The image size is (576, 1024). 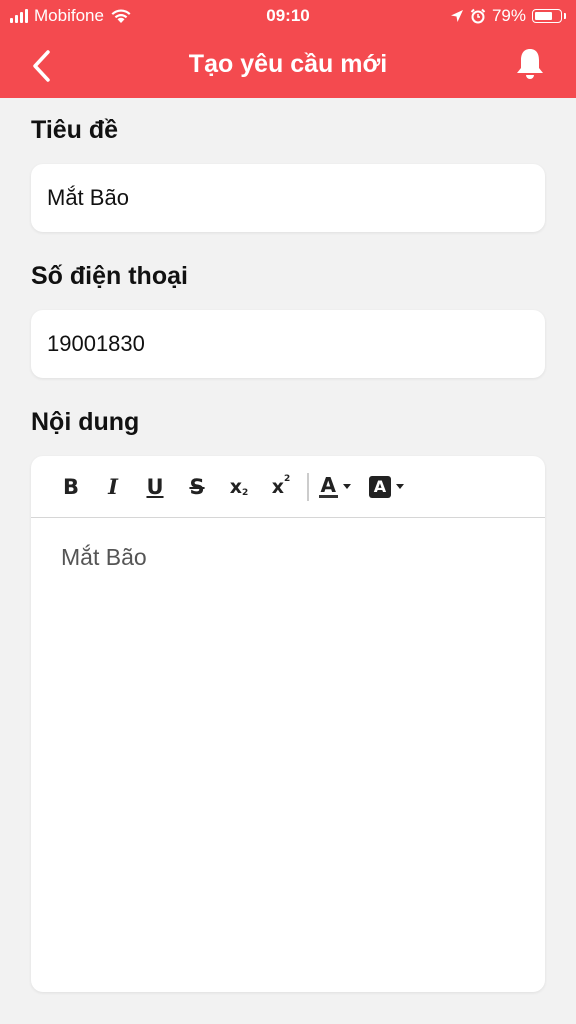 What do you see at coordinates (565, 16) in the screenshot?
I see `battery-tip` at bounding box center [565, 16].